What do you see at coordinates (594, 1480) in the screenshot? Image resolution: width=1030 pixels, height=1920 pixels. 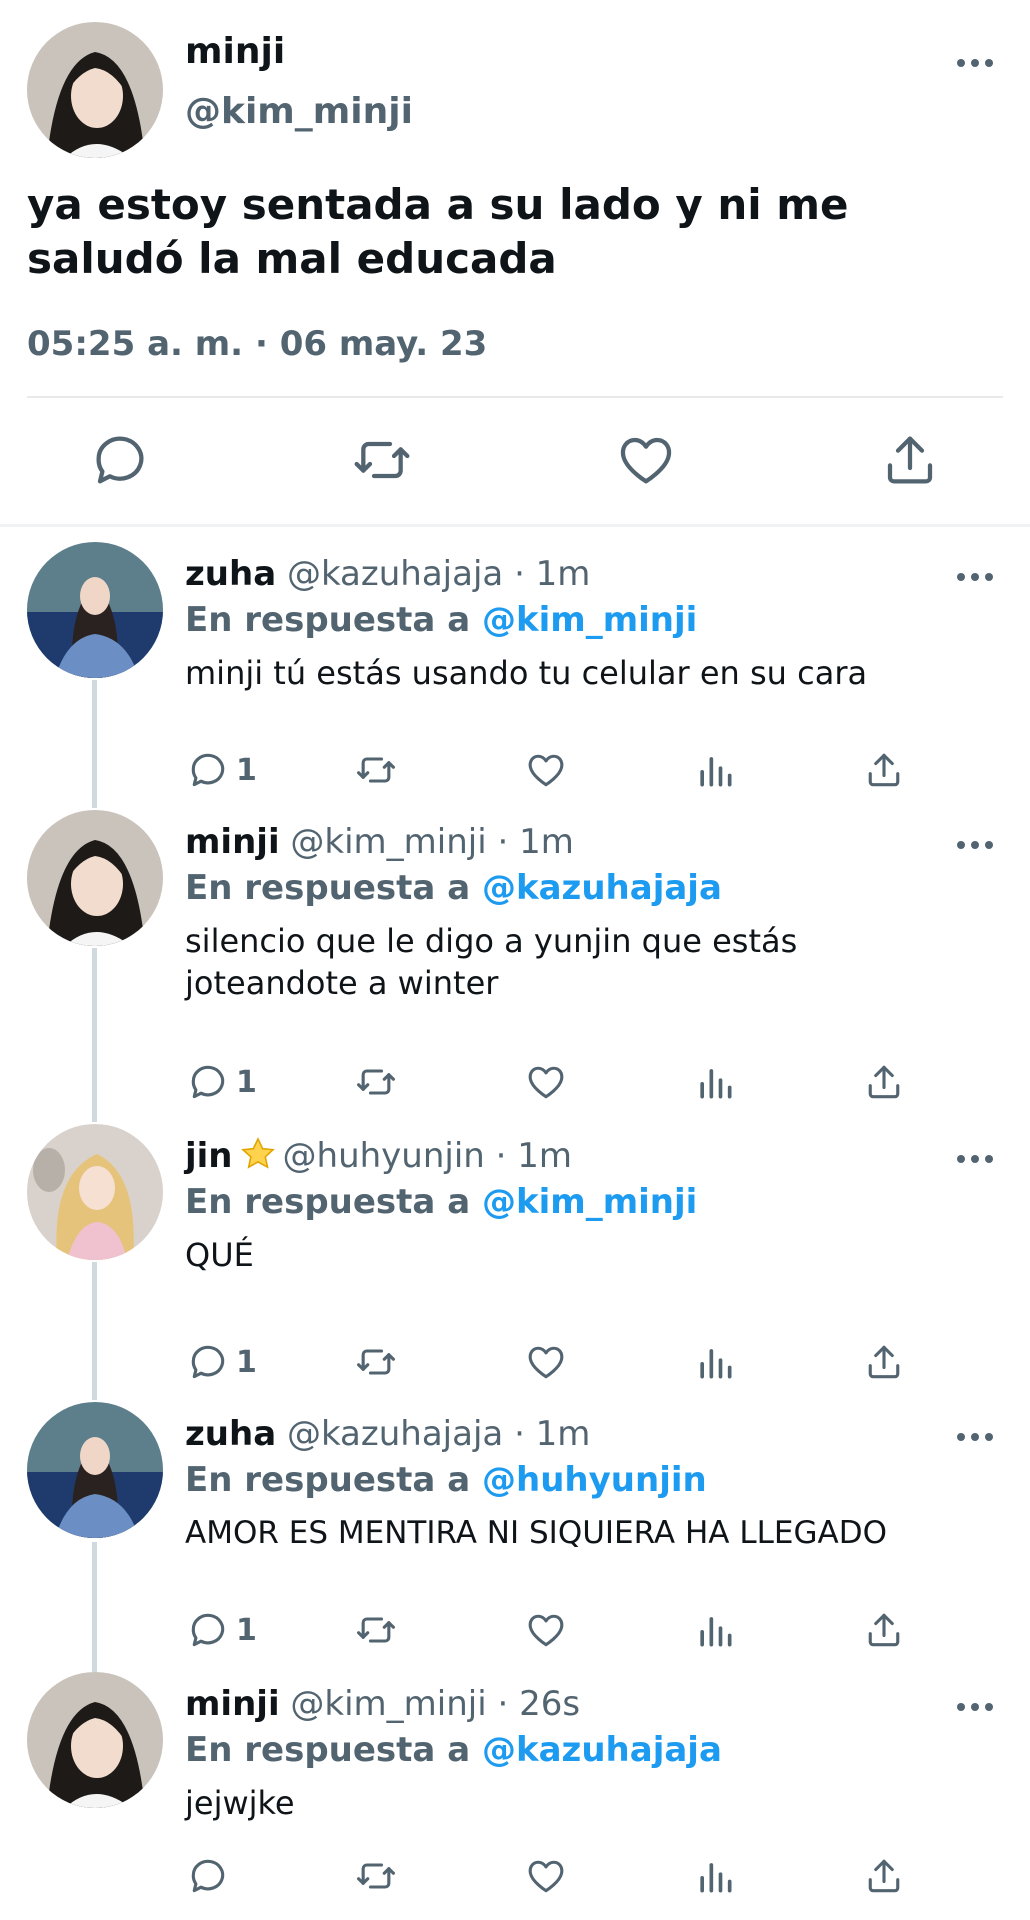 I see `reply-to-mention: @huhyunjin` at bounding box center [594, 1480].